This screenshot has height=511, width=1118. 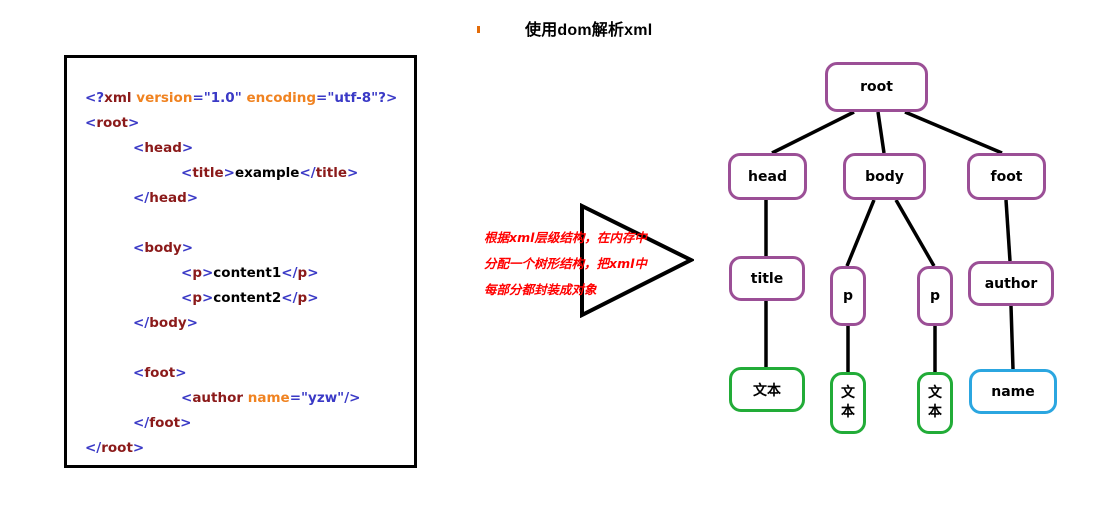 I want to click on tree-node-name: name, so click(x=1013, y=391).